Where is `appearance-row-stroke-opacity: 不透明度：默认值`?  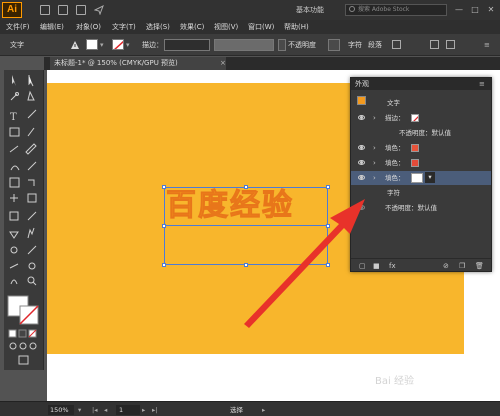
appearance-row-stroke-opacity: 不透明度：默认值 is located at coordinates (421, 133).